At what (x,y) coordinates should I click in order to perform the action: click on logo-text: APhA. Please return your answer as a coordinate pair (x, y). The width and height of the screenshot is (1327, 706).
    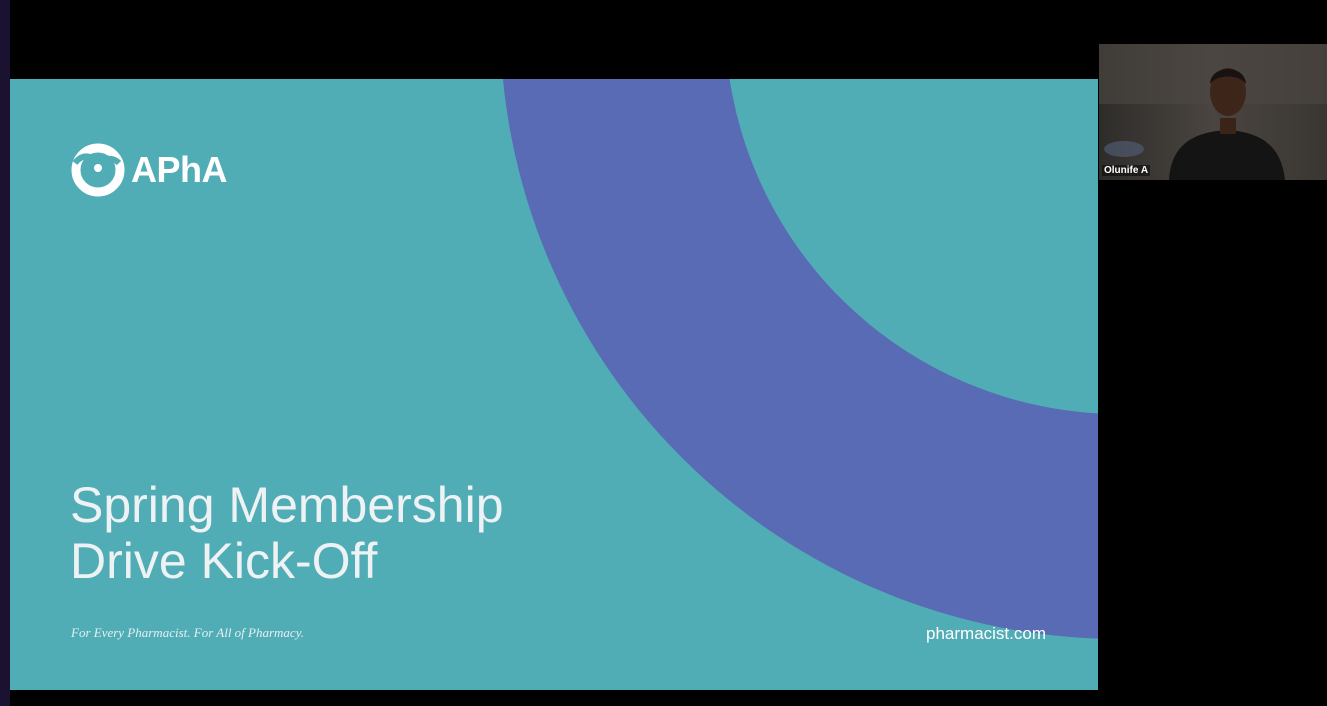
    Looking at the image, I should click on (179, 169).